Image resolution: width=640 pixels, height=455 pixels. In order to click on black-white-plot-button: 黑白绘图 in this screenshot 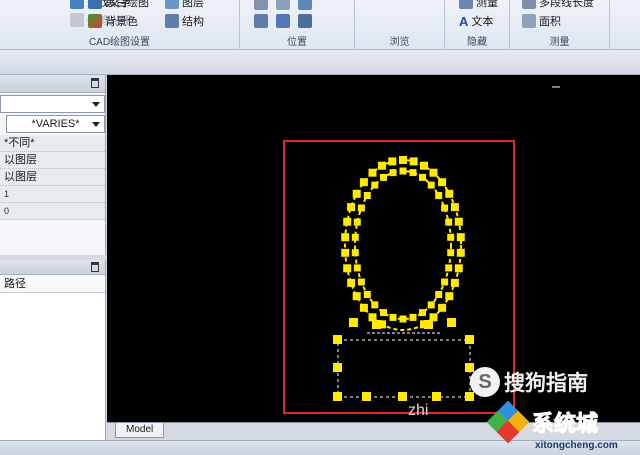, I will do `click(118, 5)`.